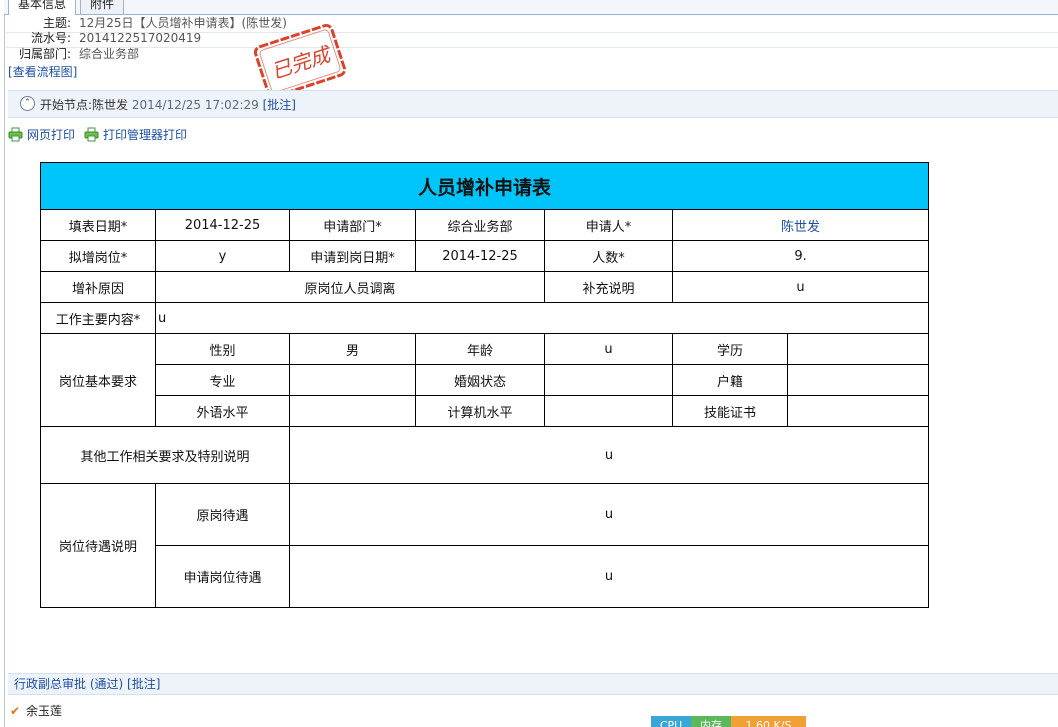 The height and width of the screenshot is (727, 1058). What do you see at coordinates (98, 318) in the screenshot?
I see `duty-label: 工作主要内容*` at bounding box center [98, 318].